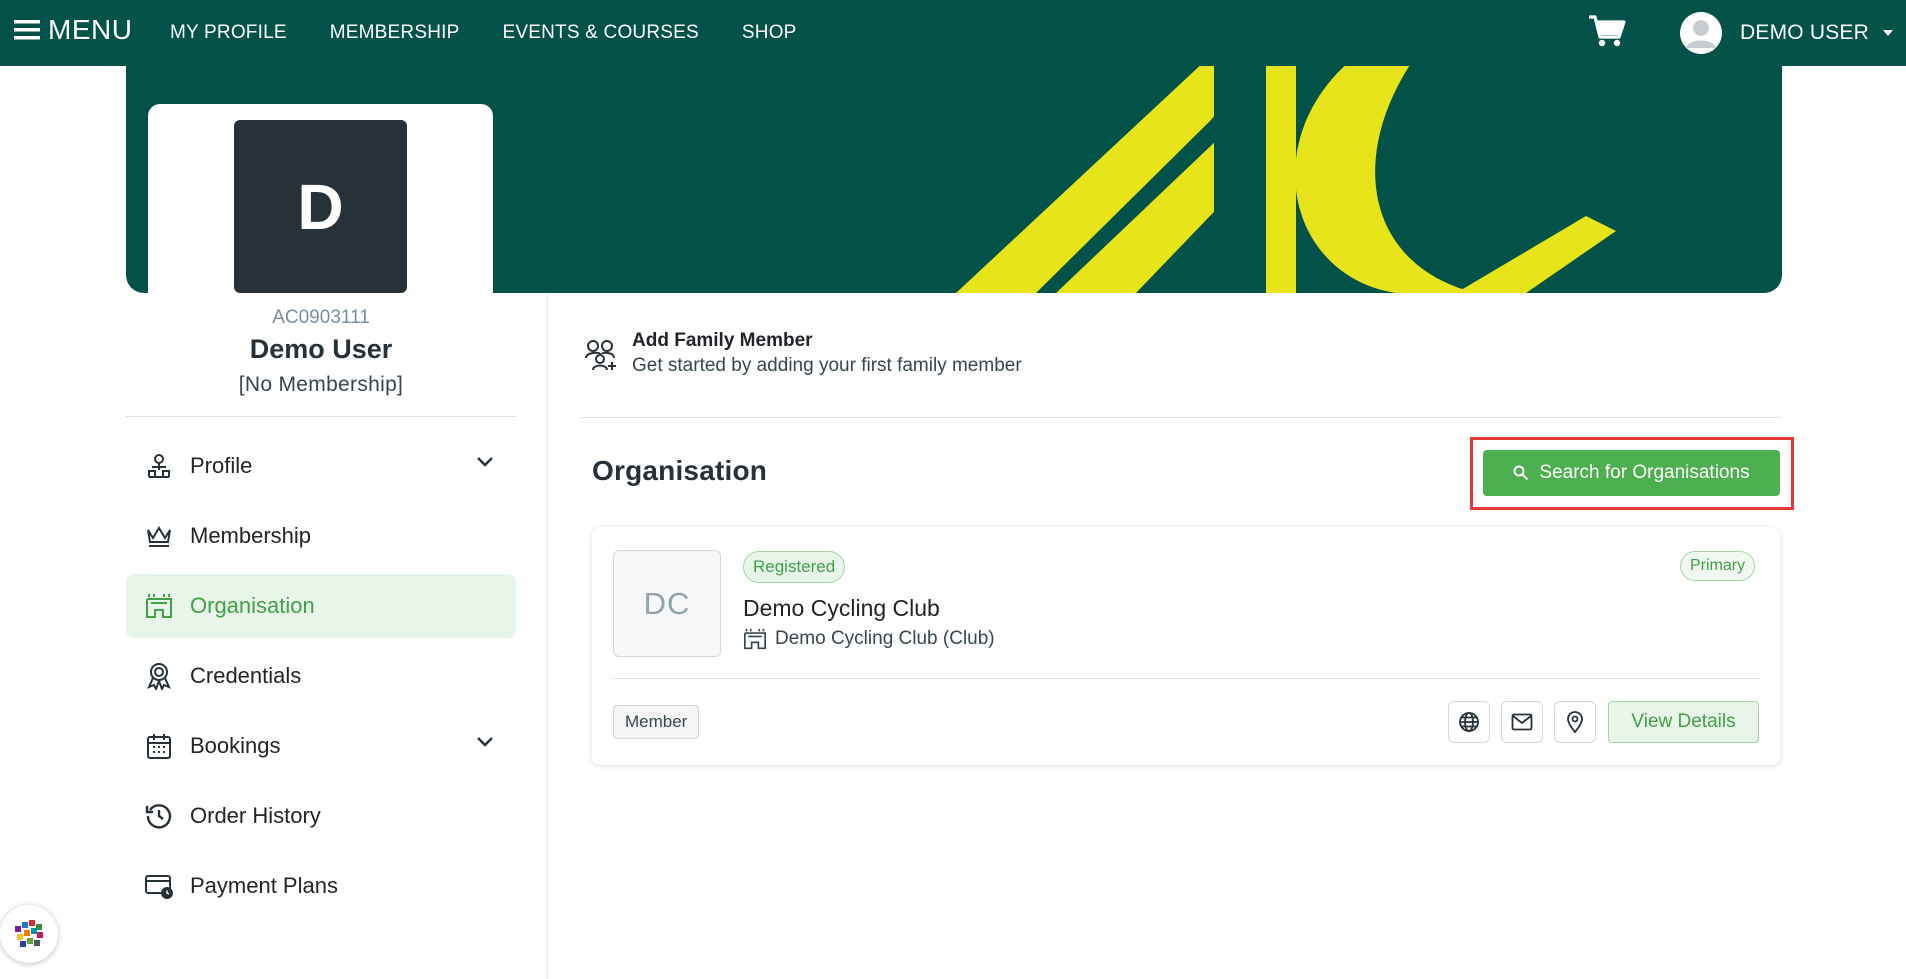 The image size is (1906, 979). I want to click on nav-link-shop: SHOP, so click(769, 33).